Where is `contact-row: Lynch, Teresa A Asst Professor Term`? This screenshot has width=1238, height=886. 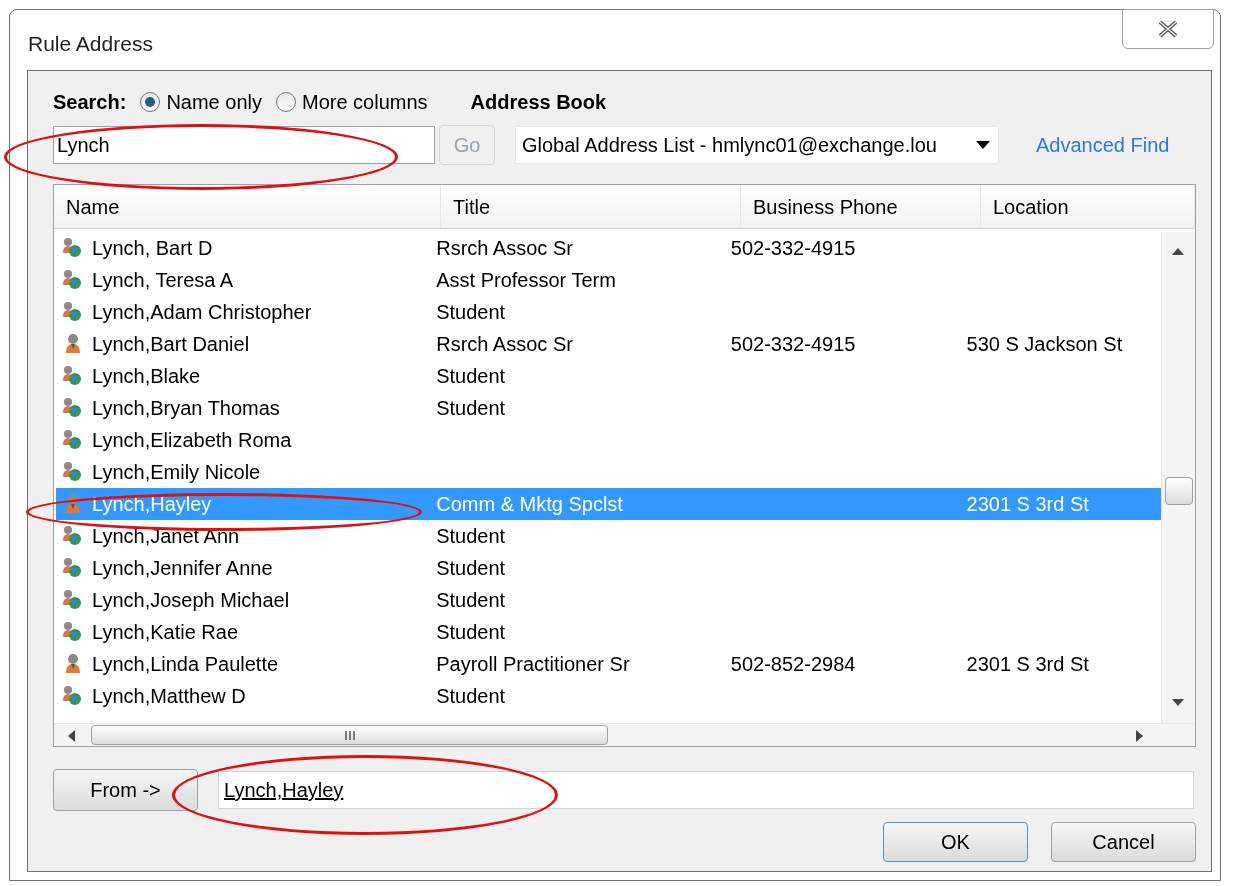 contact-row: Lynch, Teresa A Asst Professor Term is located at coordinates (608, 280).